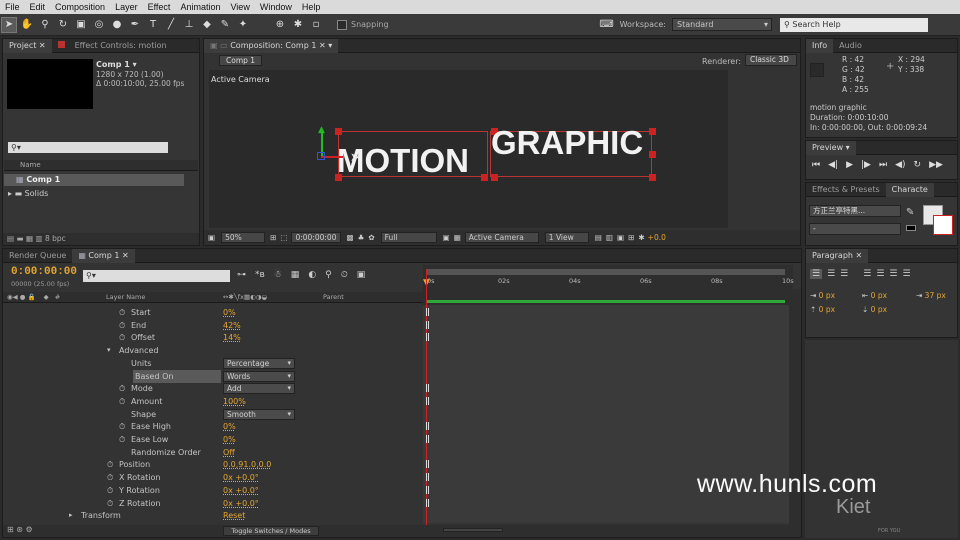 The width and height of the screenshot is (960, 540). I want to click on menu-effect: Effect, so click(159, 7).